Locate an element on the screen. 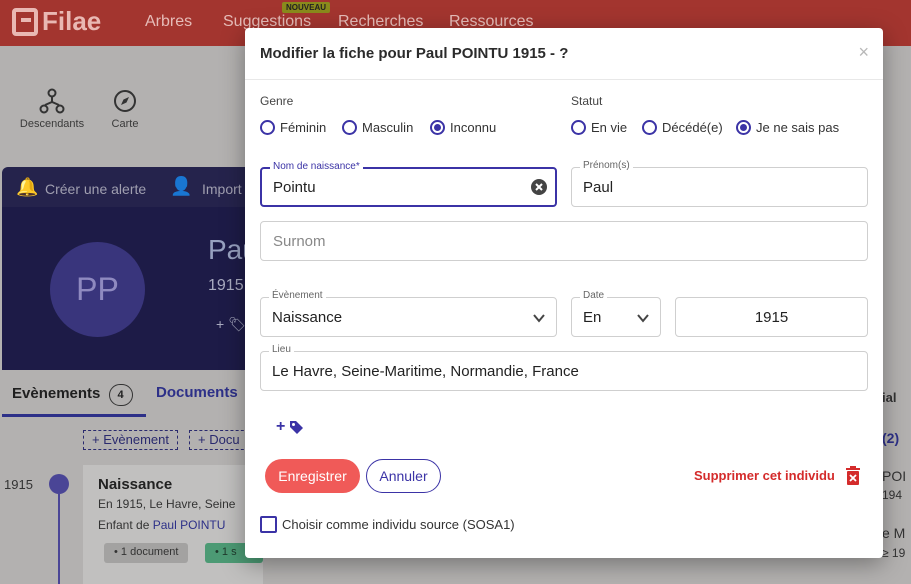  surnom-placeholder: Surnom is located at coordinates (299, 241).